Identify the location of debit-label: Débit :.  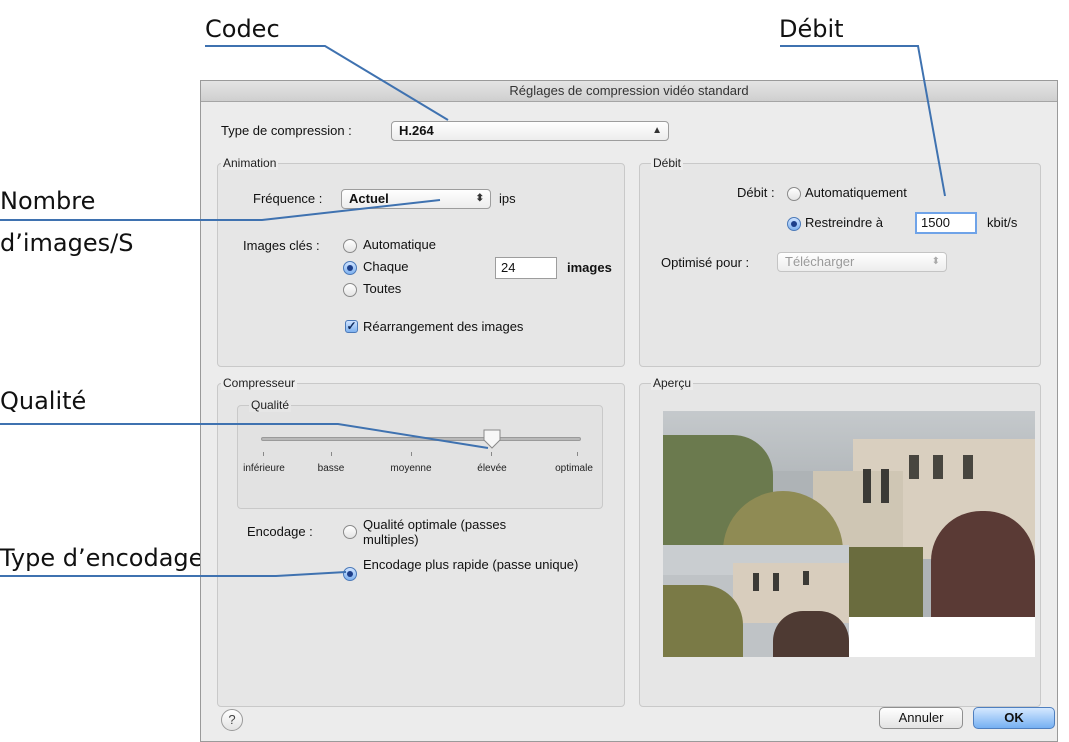
(756, 192).